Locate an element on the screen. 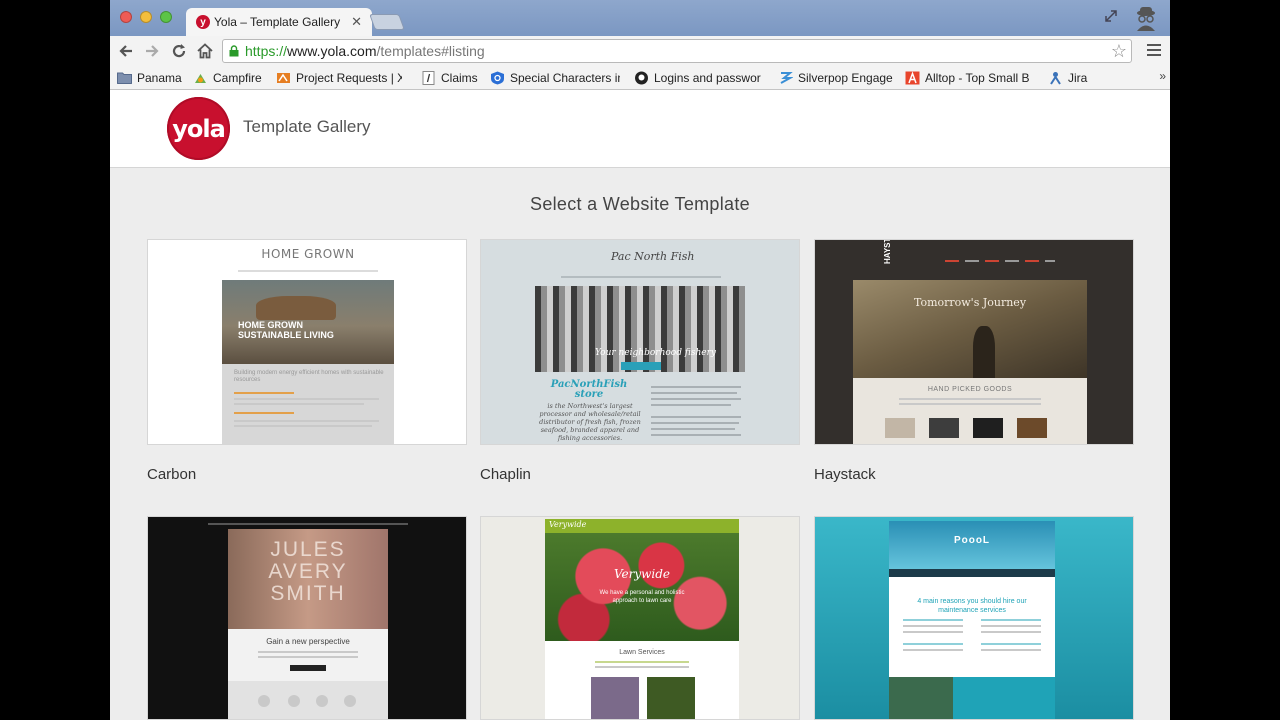 The width and height of the screenshot is (1280, 720). page-title: Template Gallery is located at coordinates (307, 126).